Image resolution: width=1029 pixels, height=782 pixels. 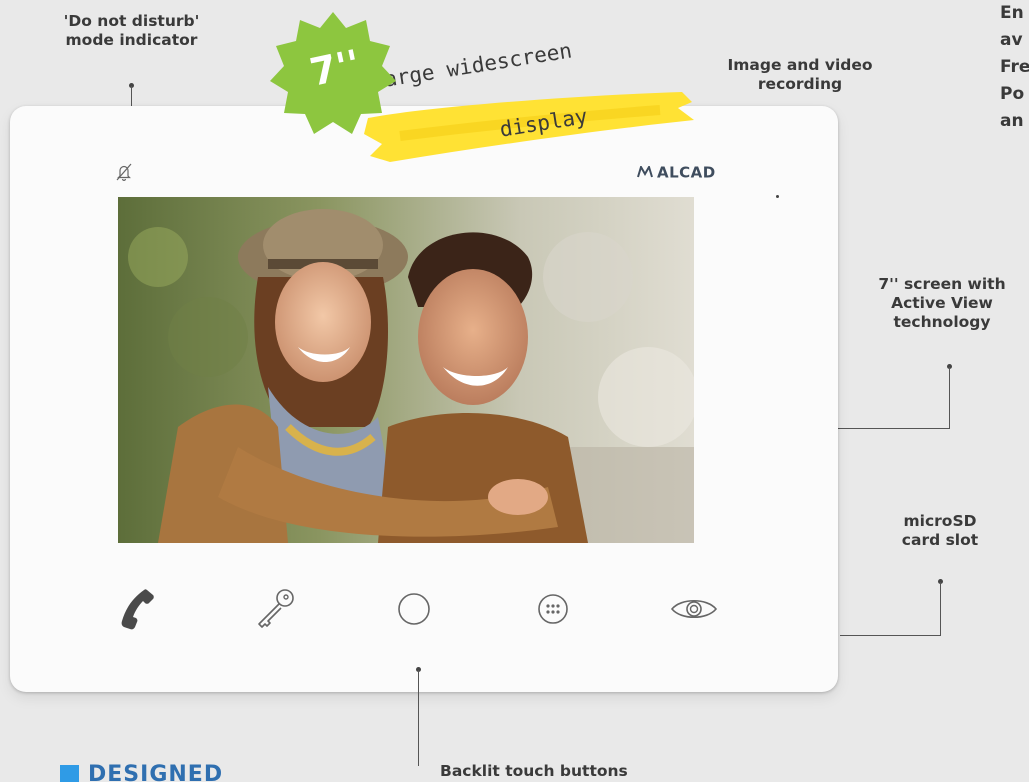 What do you see at coordinates (1012, 13) in the screenshot?
I see `feature-fragment: En` at bounding box center [1012, 13].